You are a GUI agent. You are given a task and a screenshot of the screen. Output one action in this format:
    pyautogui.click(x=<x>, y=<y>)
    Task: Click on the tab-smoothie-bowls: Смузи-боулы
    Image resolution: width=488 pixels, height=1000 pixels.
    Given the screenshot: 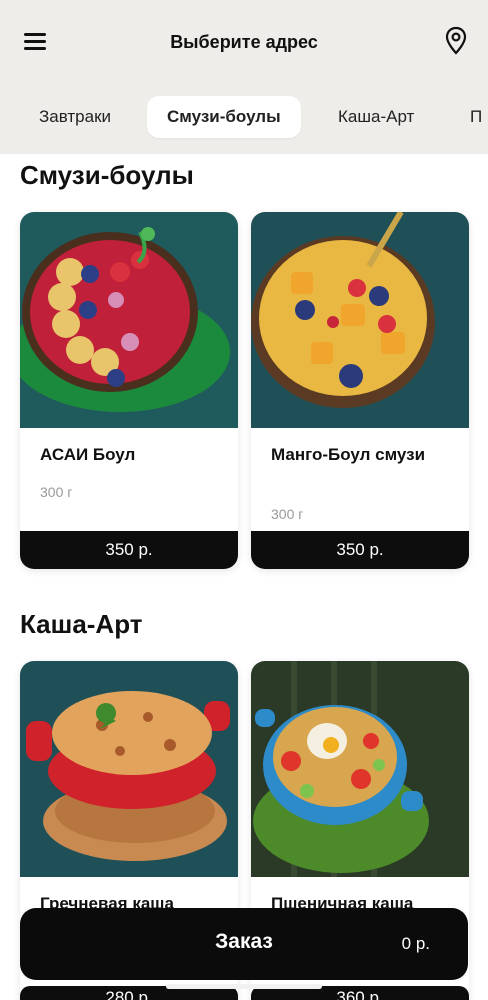 What is the action you would take?
    pyautogui.click(x=224, y=117)
    